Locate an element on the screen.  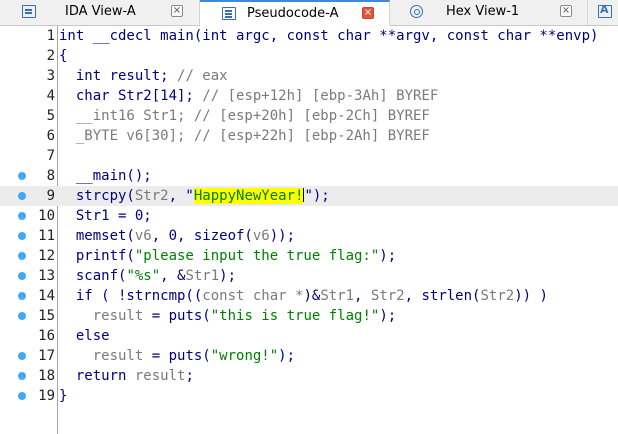
code-line: 3 int result; // eax is located at coordinates (309, 76).